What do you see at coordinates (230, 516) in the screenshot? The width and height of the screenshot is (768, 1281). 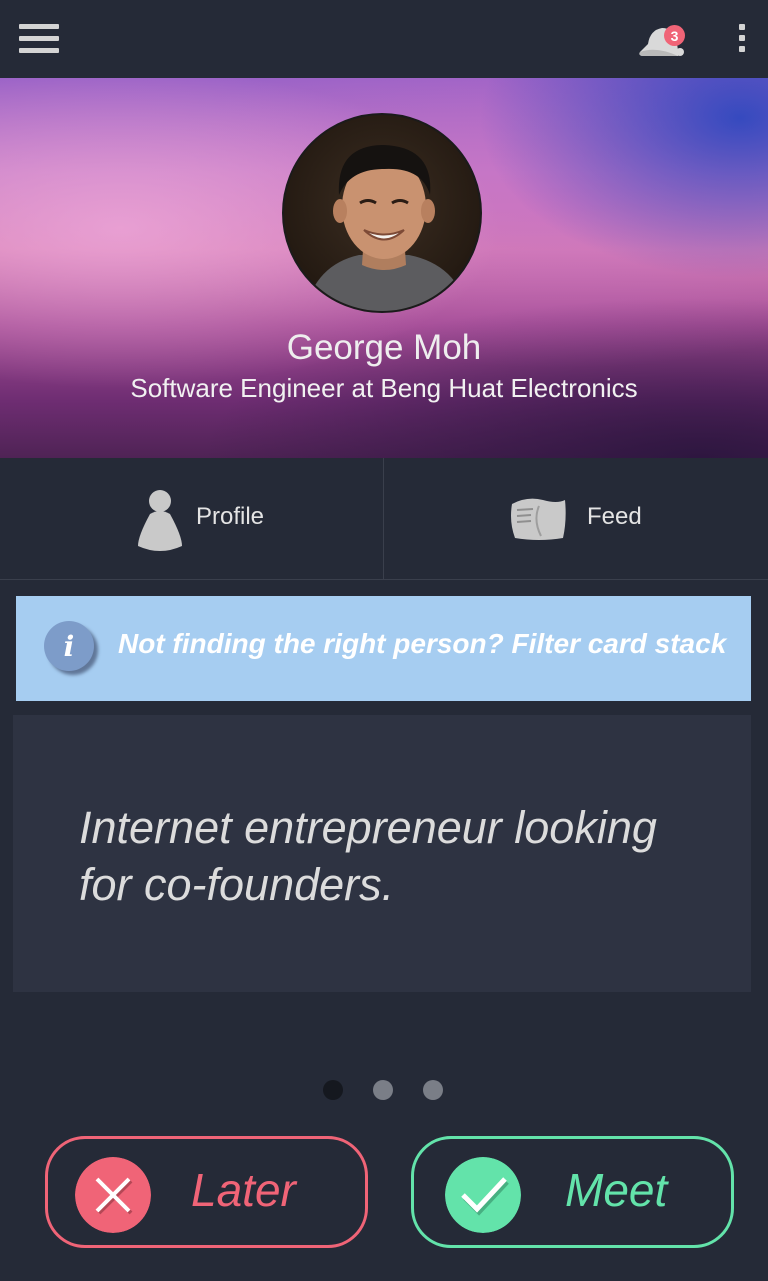 I see `tab-profile-label: Profile` at bounding box center [230, 516].